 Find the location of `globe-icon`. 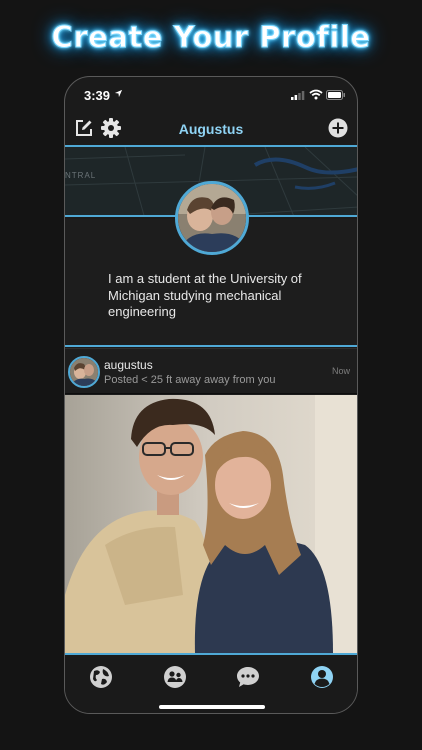

globe-icon is located at coordinates (101, 677).